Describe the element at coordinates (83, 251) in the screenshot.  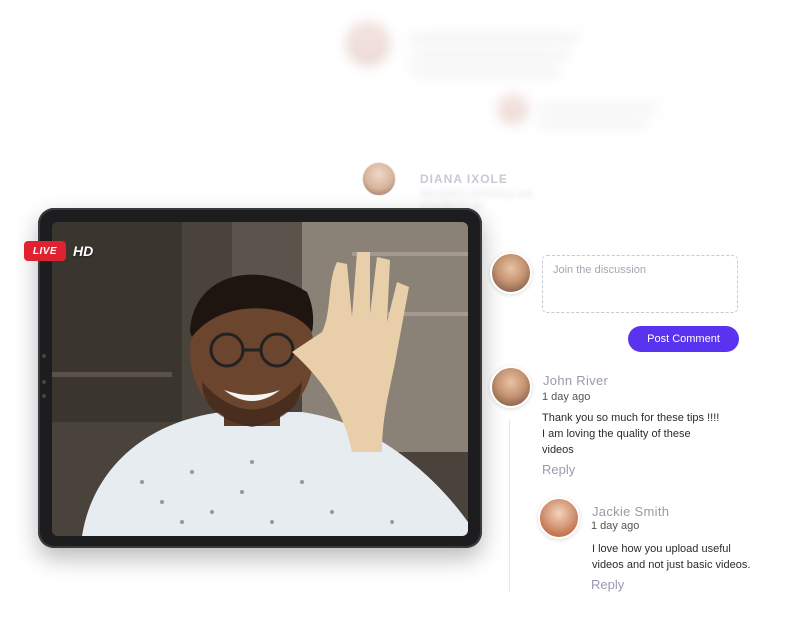
I see `hd-badge: HD` at that location.